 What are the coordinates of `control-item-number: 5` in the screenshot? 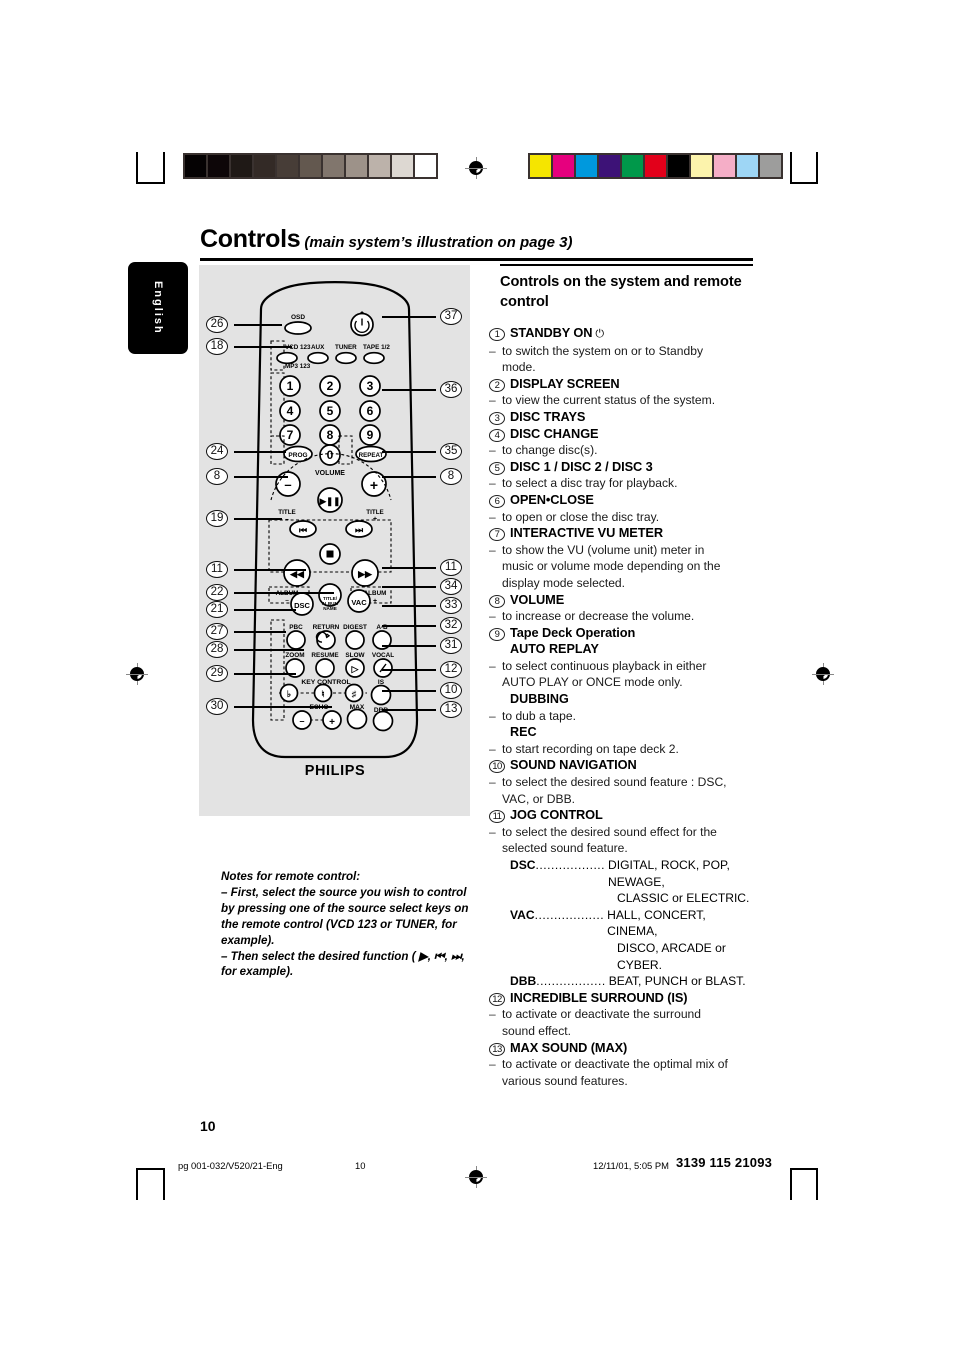 It's located at (497, 468).